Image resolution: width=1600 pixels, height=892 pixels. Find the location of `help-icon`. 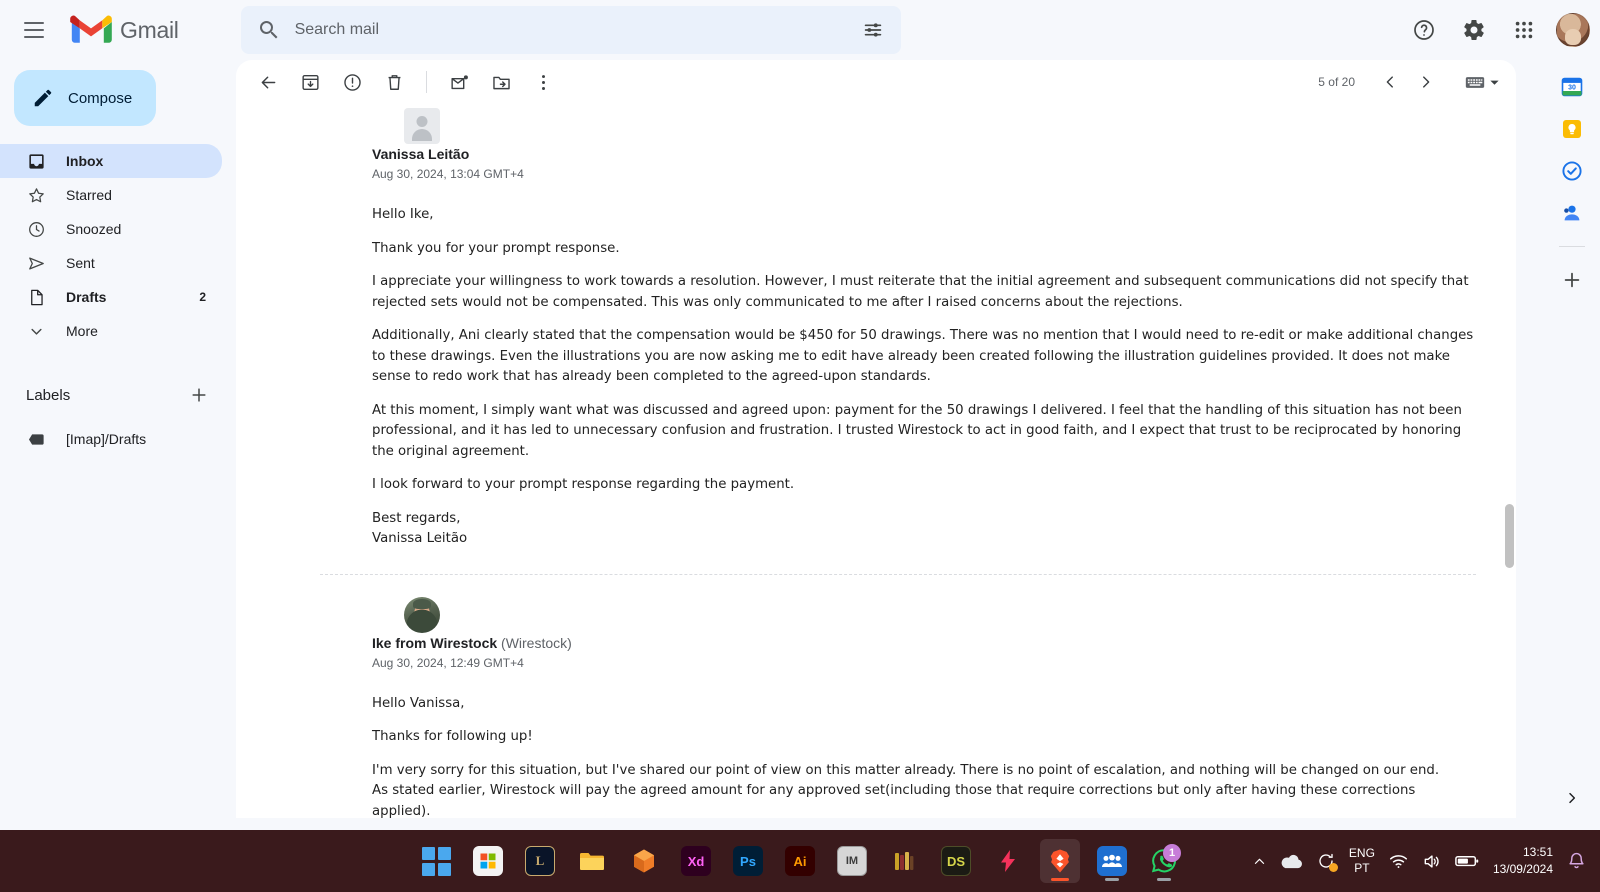

help-icon is located at coordinates (1424, 30).